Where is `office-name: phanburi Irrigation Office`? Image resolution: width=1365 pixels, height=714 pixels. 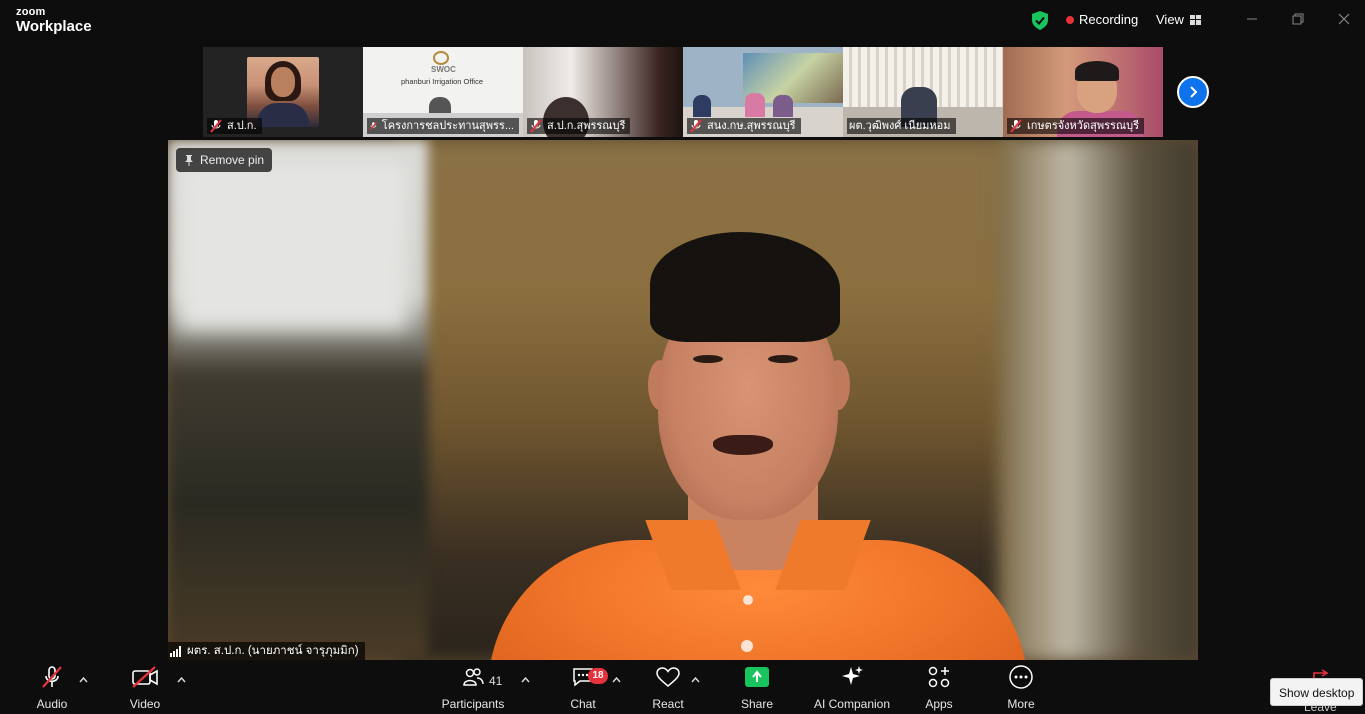
office-name: phanburi Irrigation Office is located at coordinates (442, 81).